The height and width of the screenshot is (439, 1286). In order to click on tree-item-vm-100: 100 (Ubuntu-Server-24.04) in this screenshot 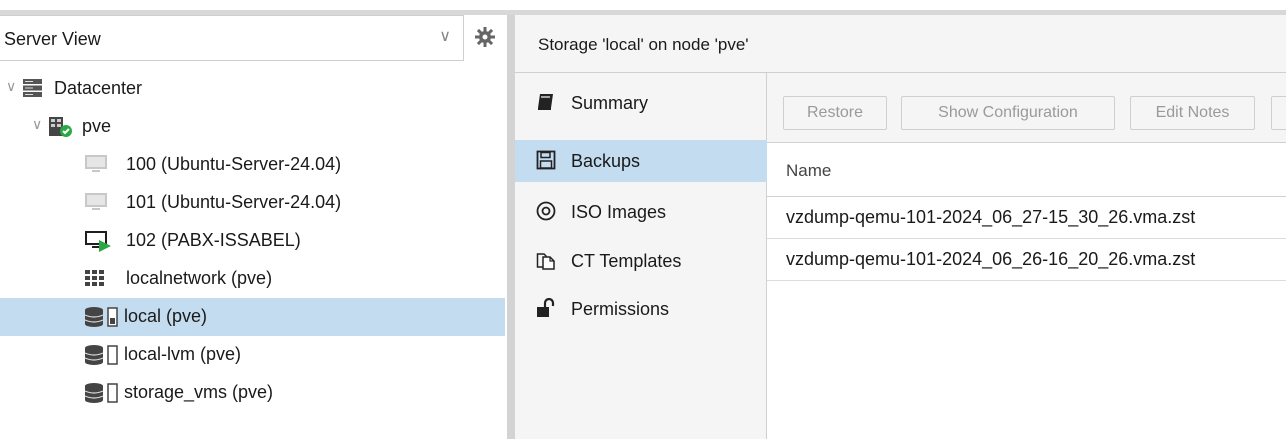, I will do `click(252, 165)`.